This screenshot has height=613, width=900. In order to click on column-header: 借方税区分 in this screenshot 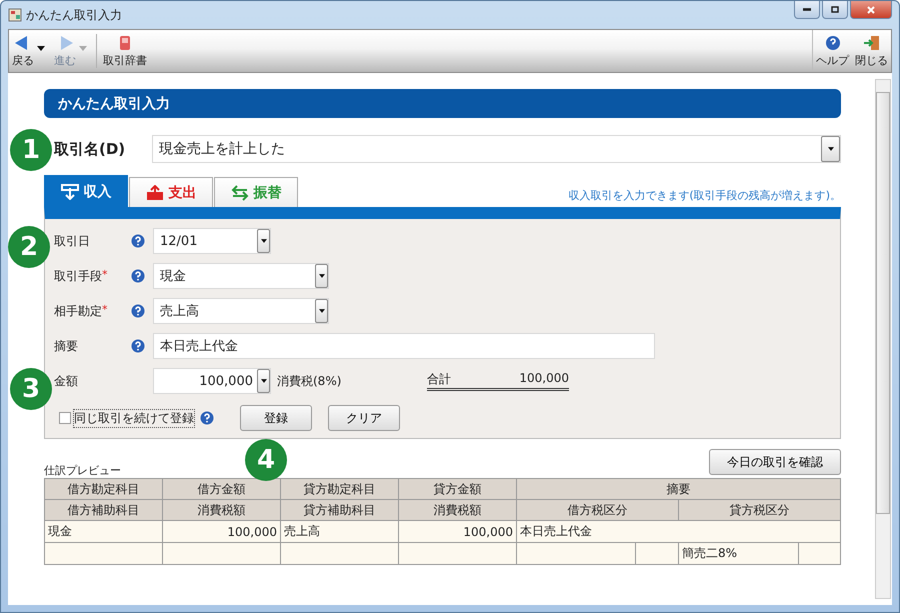, I will do `click(597, 510)`.